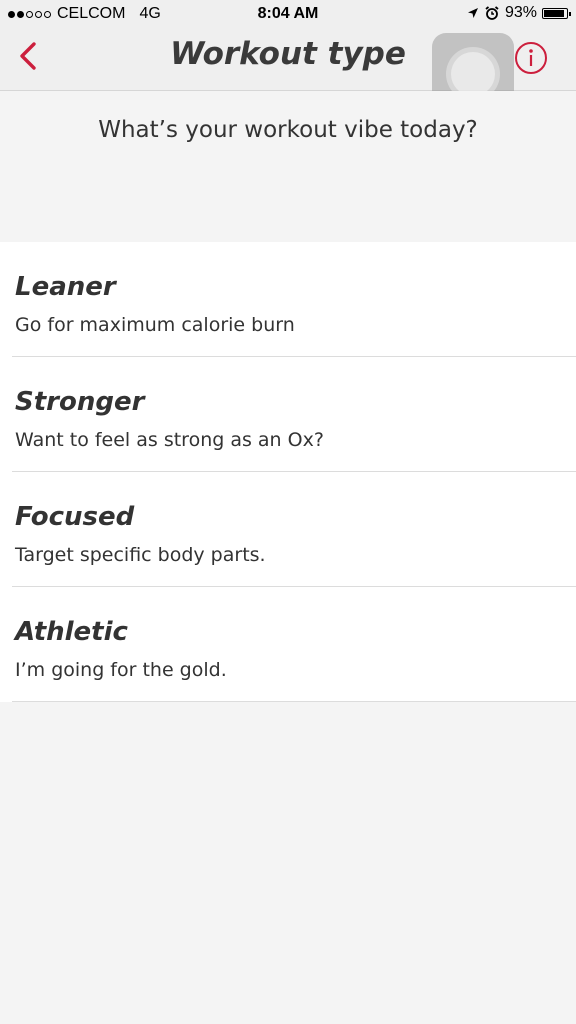  I want to click on option-description: I’m going for the gold., so click(121, 670).